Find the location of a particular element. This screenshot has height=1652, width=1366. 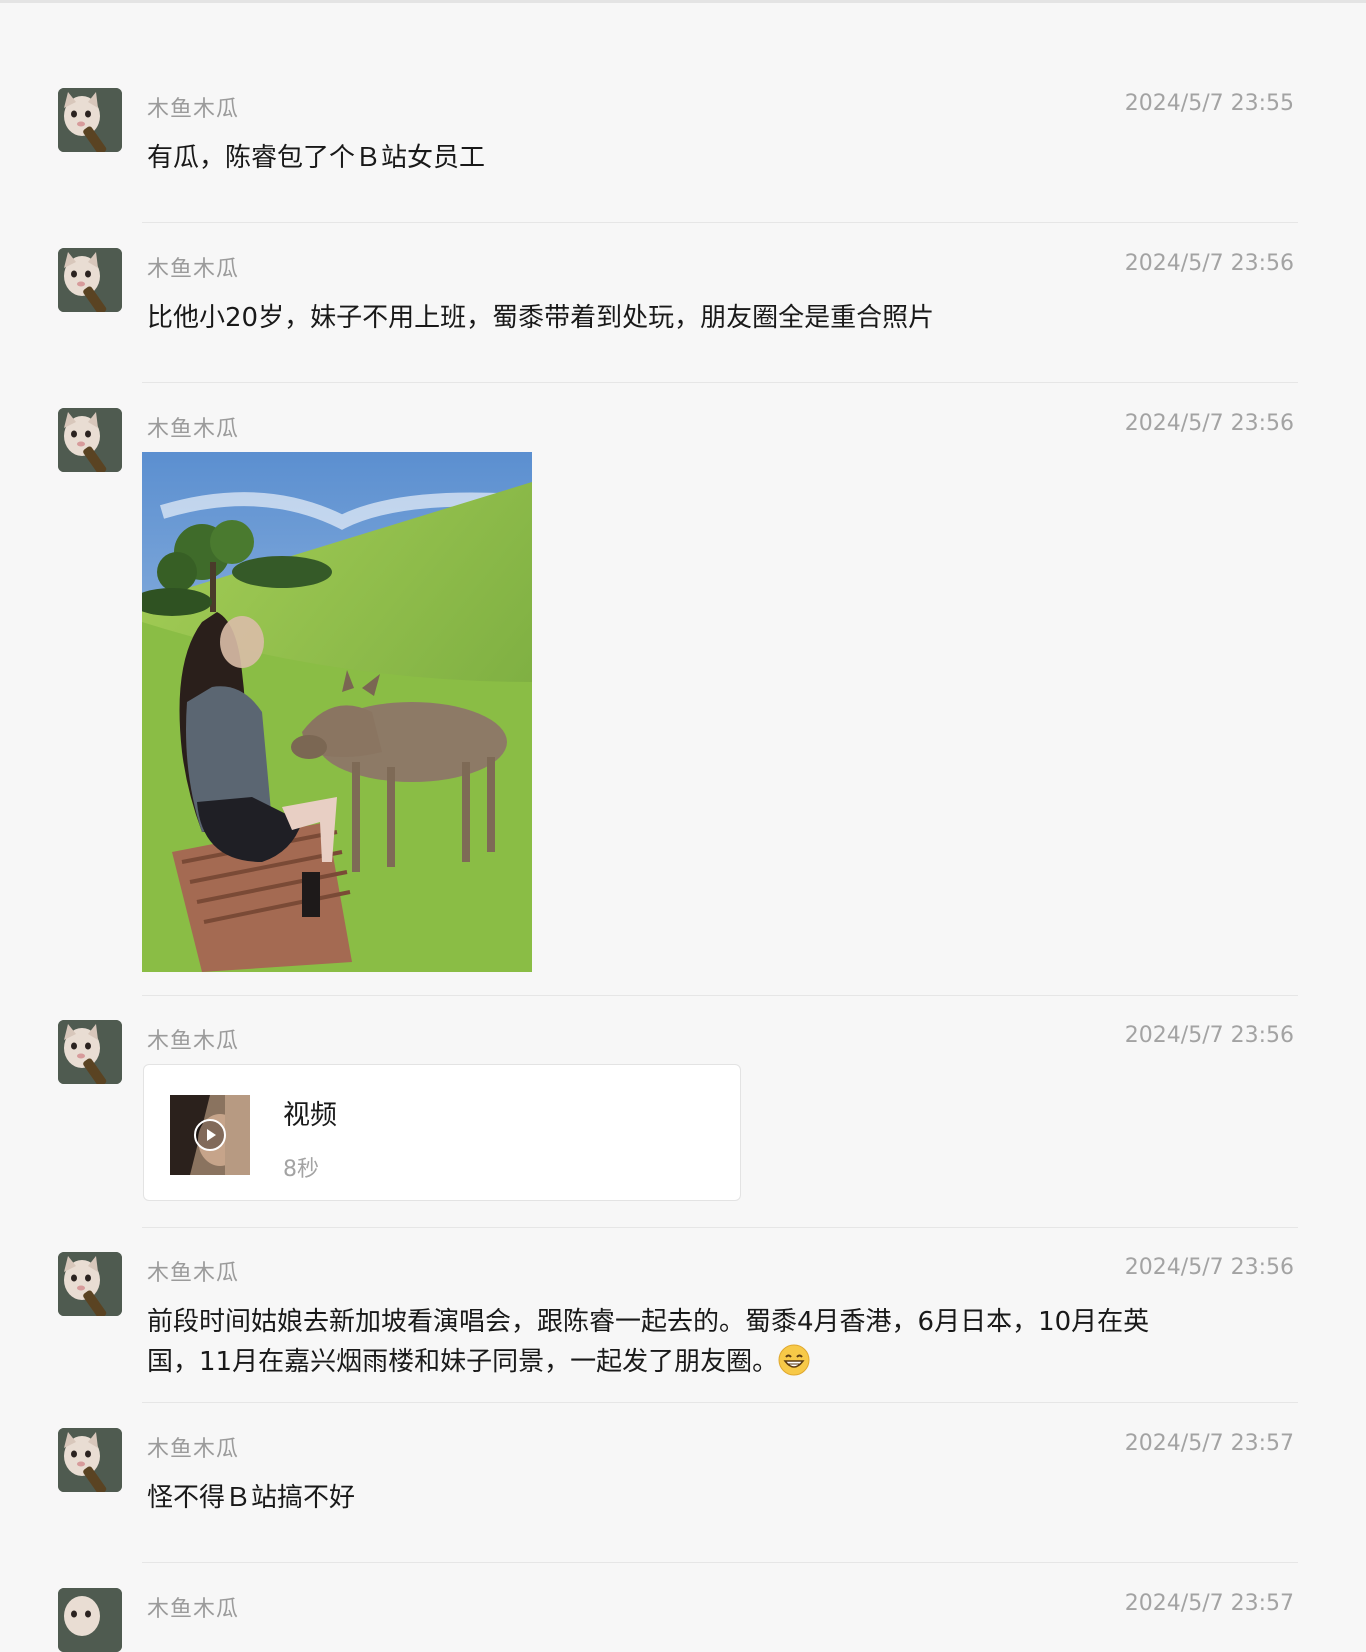

video-thumbnail is located at coordinates (210, 1135).